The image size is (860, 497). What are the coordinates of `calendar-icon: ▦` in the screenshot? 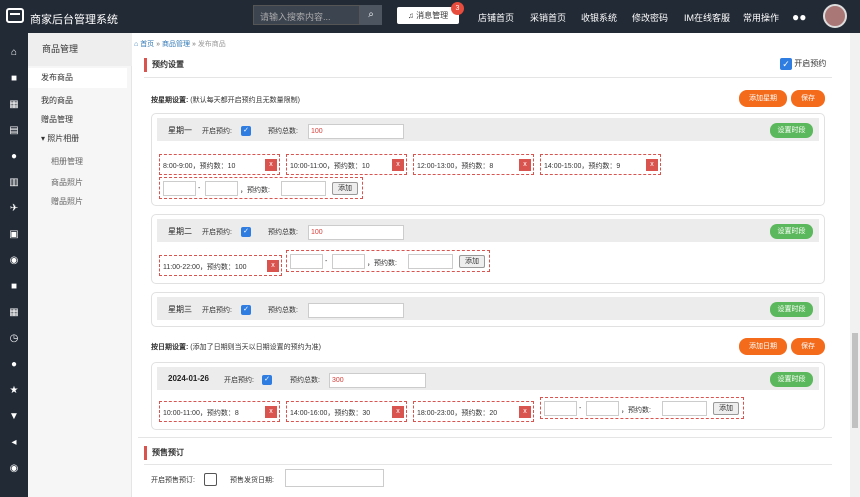 It's located at (14, 312).